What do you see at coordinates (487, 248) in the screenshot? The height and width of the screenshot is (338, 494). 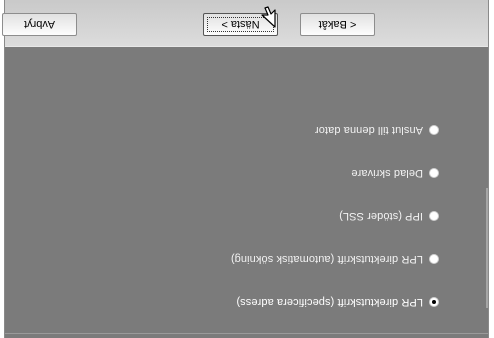 I see `panel-edge` at bounding box center [487, 248].